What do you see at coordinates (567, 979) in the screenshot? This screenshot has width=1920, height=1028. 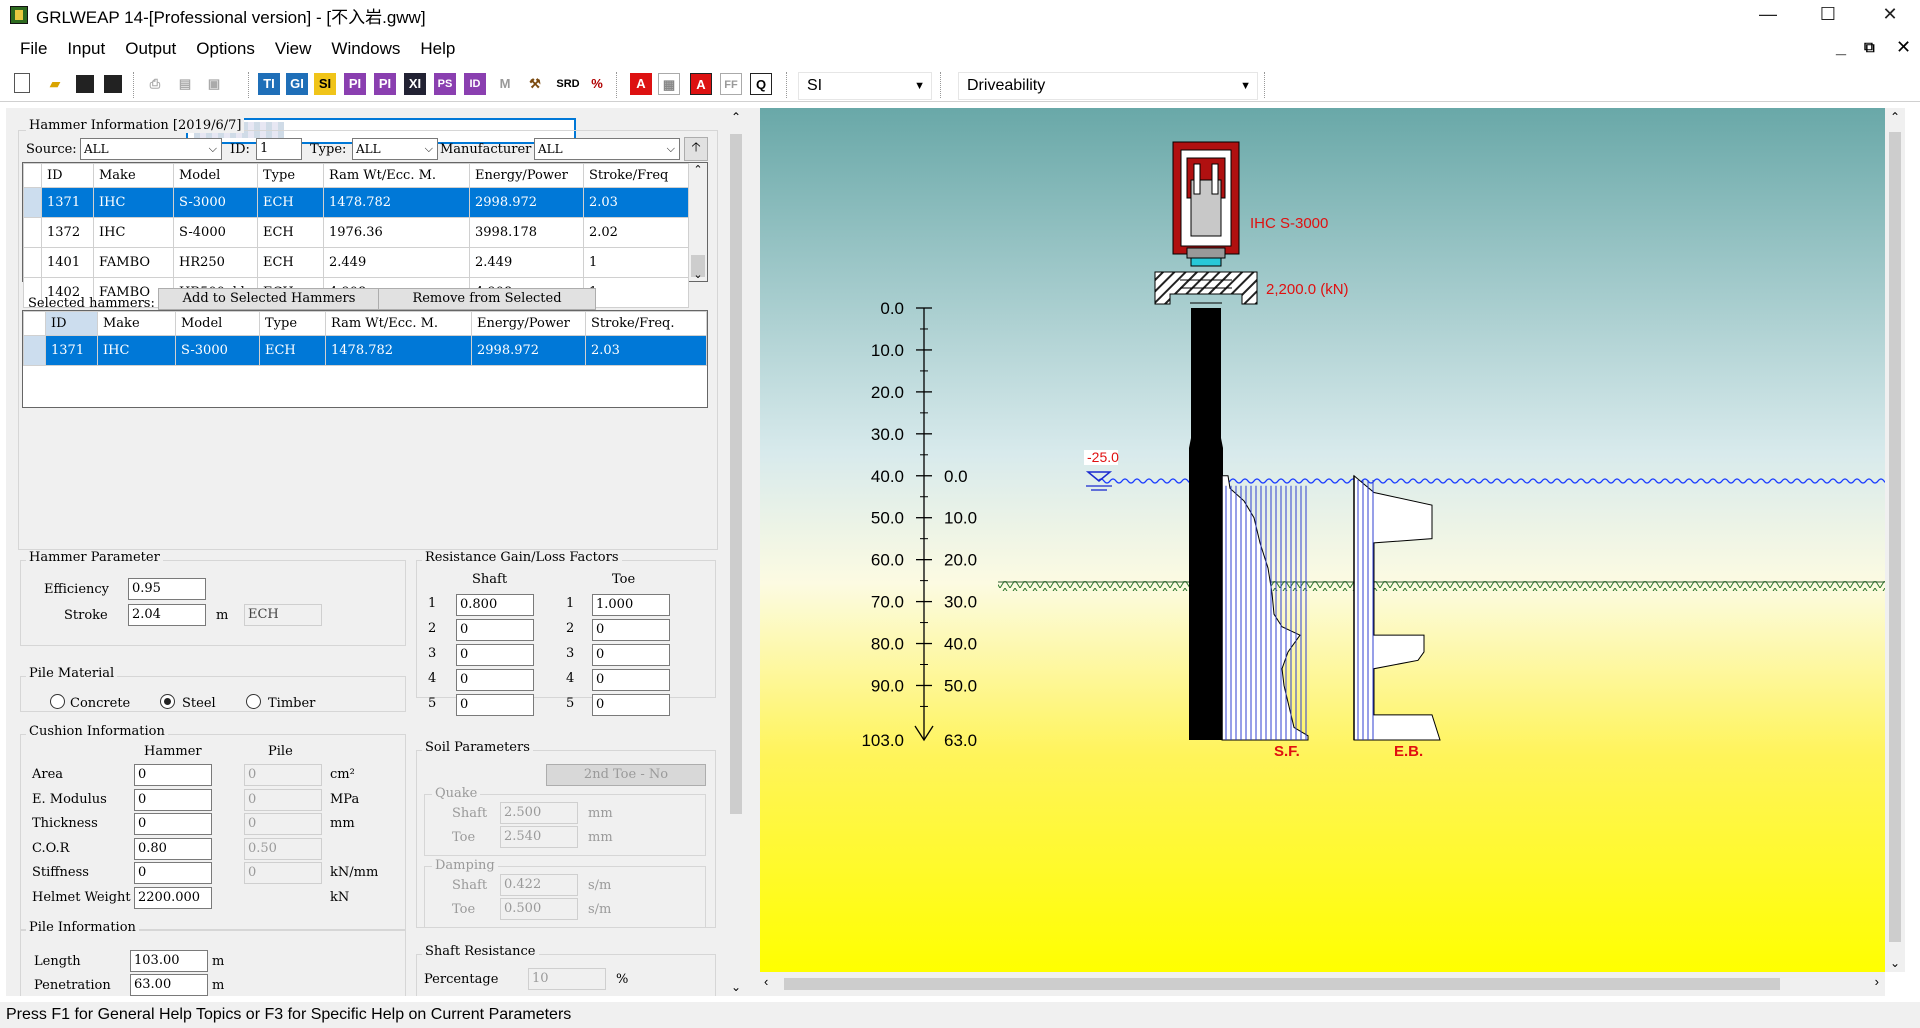 I see `percentage-input: 10` at bounding box center [567, 979].